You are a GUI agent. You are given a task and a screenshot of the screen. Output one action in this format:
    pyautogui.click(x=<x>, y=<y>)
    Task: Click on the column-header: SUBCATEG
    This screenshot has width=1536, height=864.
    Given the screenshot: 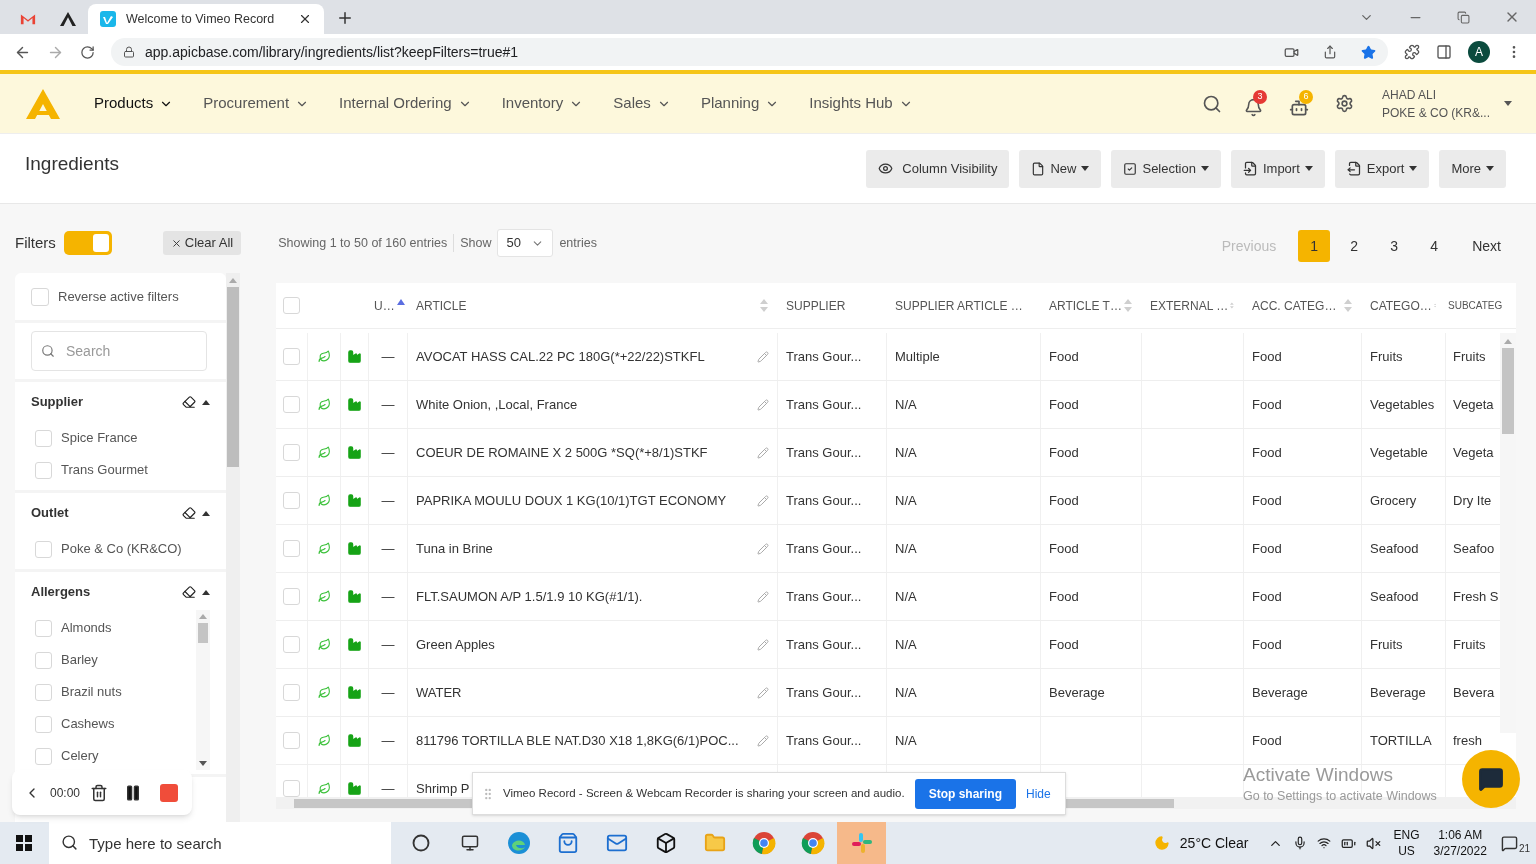 What is the action you would take?
    pyautogui.click(x=1475, y=305)
    